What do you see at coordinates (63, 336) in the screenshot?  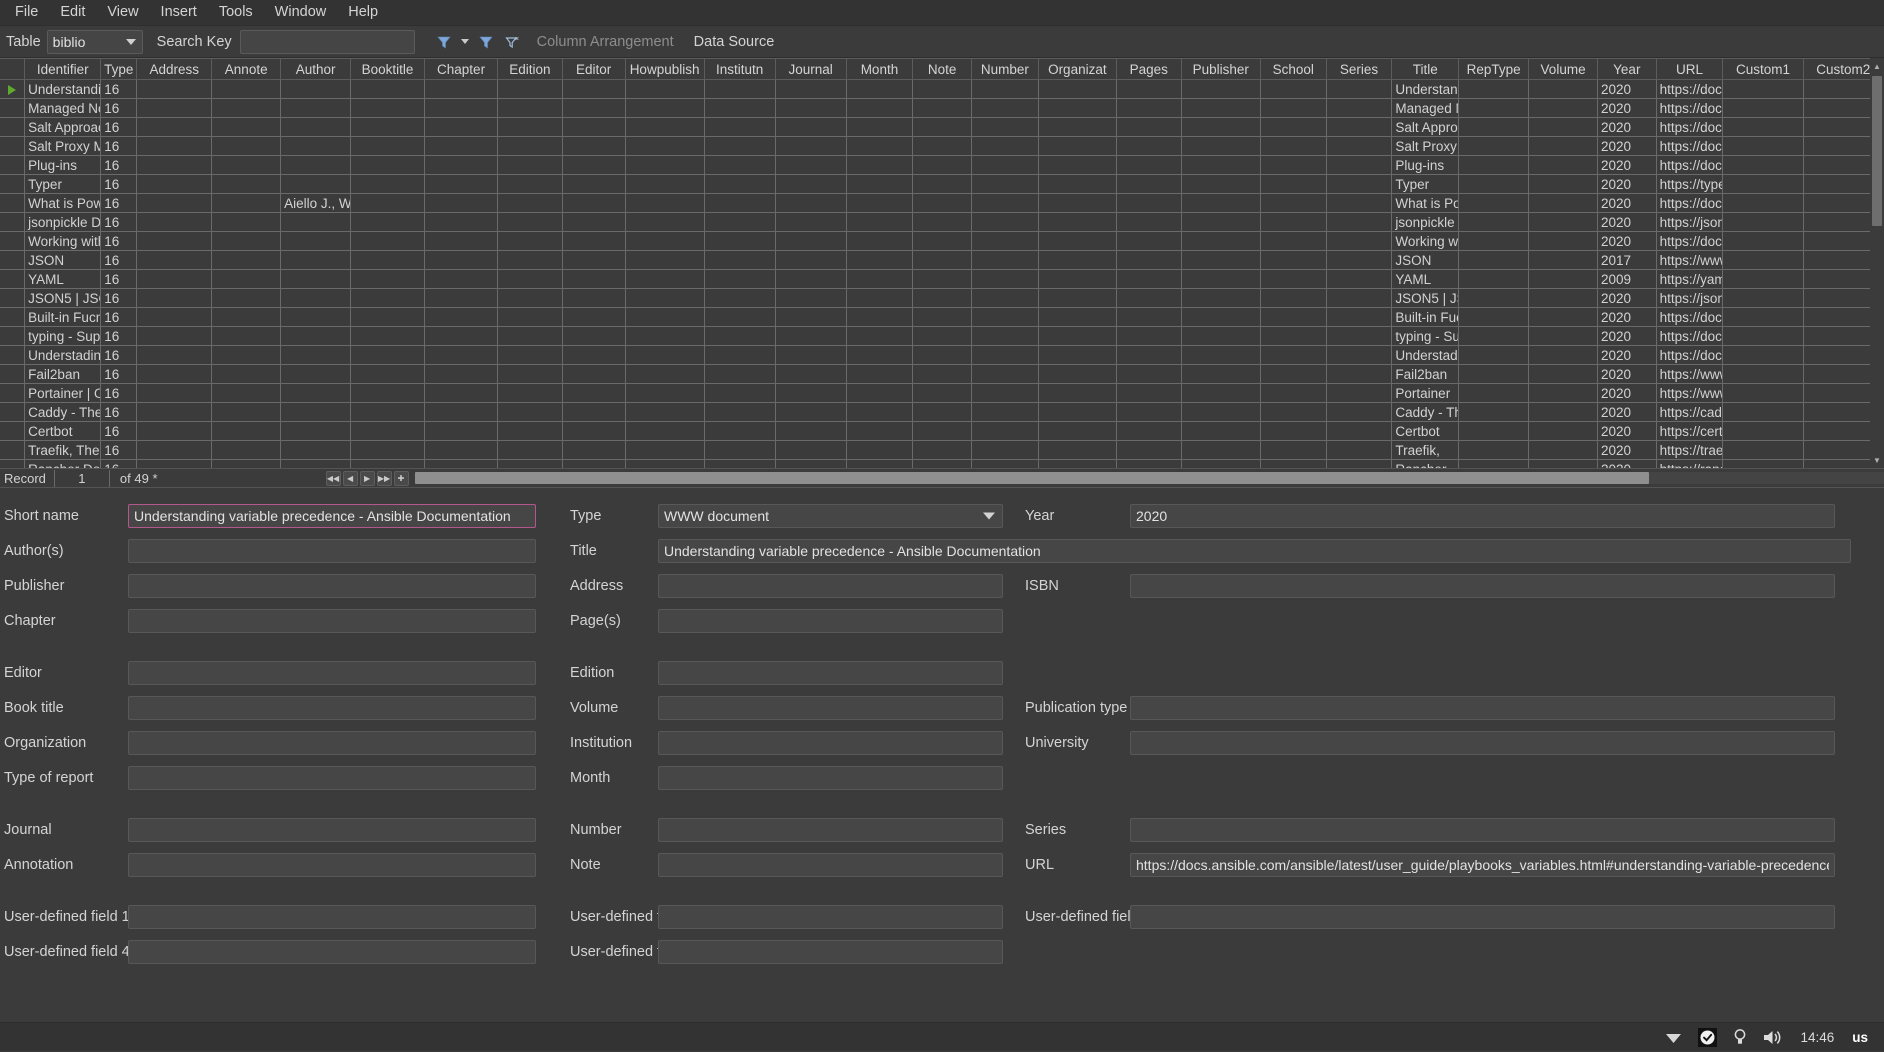 I see `cell-identifier: typing - Support for type hints` at bounding box center [63, 336].